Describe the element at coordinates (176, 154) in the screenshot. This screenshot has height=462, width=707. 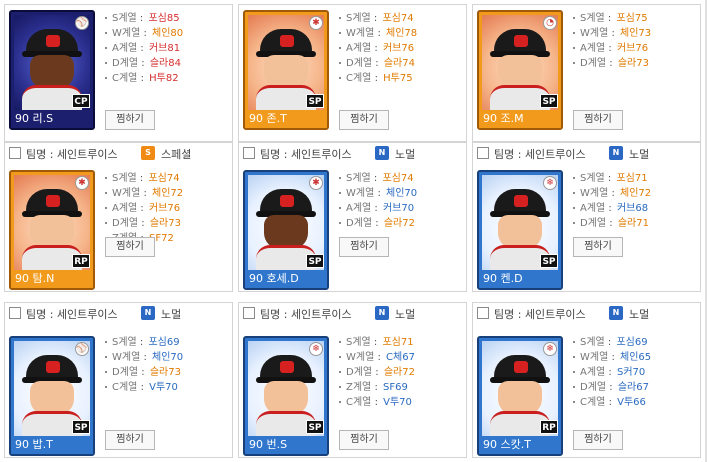
I see `card-type-name: 스페셜` at that location.